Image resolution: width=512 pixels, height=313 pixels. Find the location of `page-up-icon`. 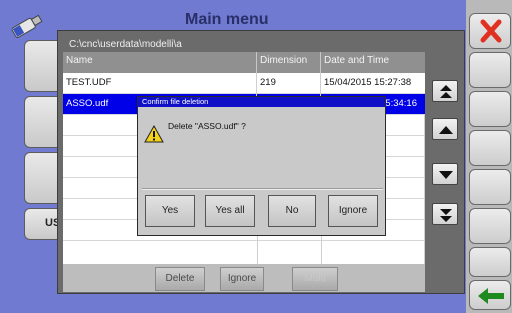

page-up-icon is located at coordinates (446, 91).